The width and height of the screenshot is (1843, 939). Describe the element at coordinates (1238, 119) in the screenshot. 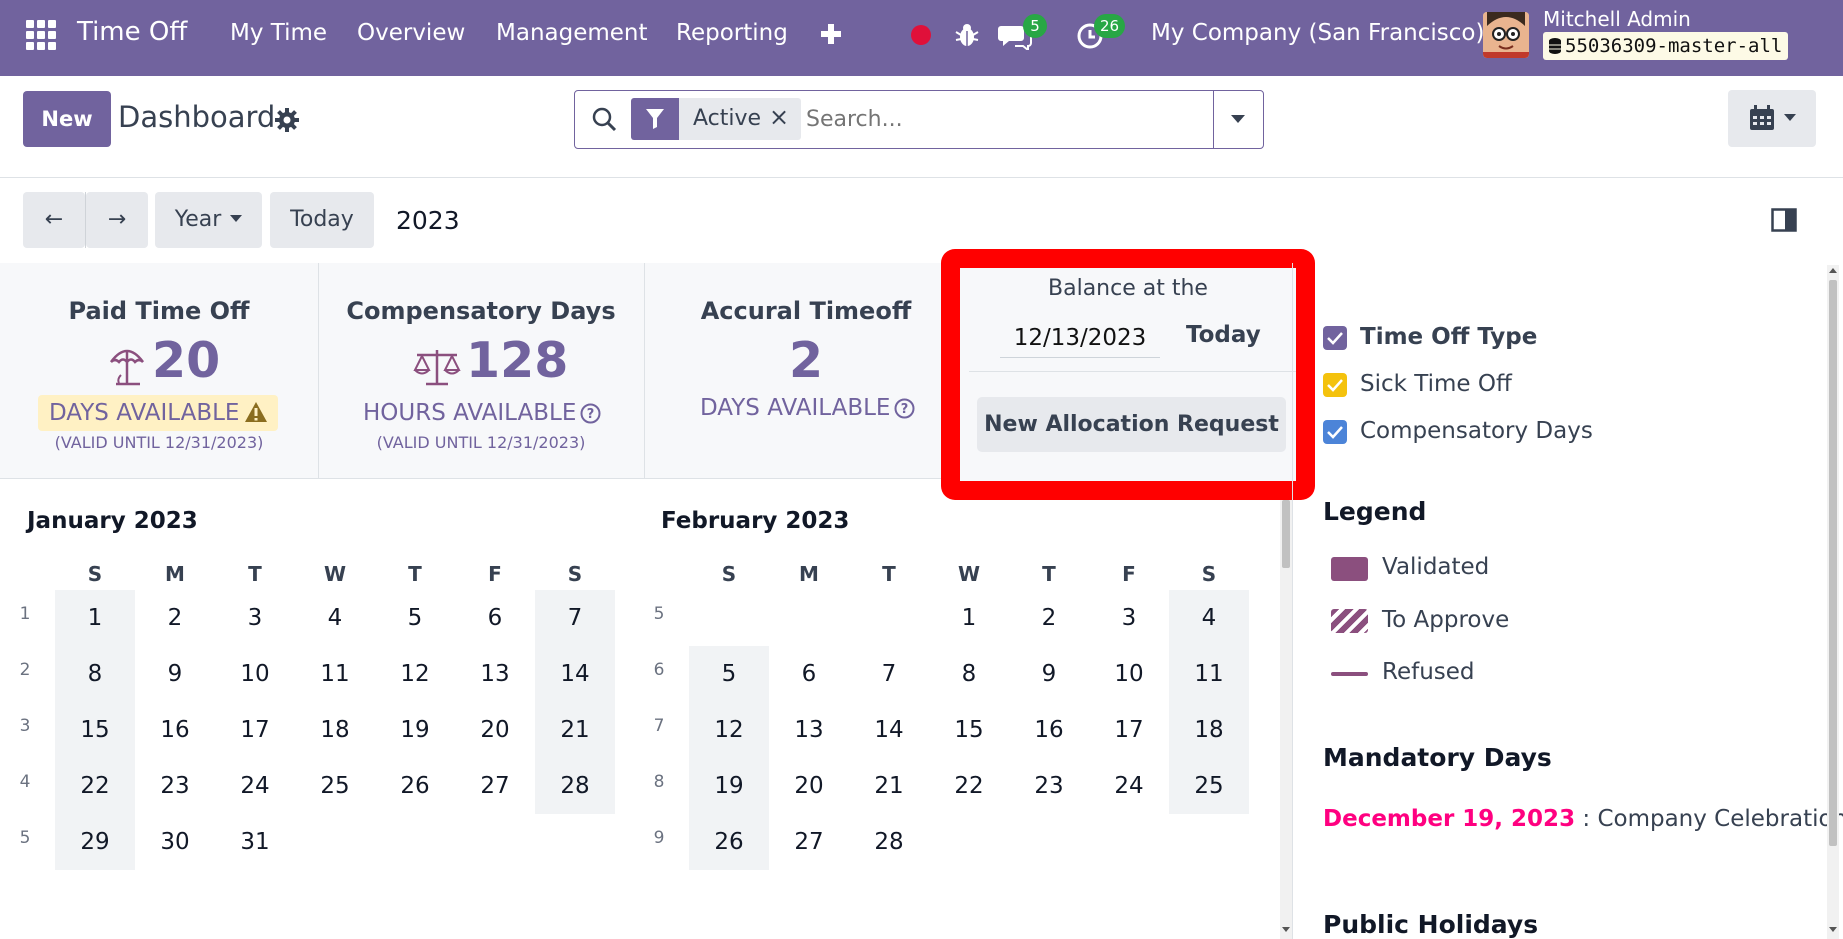

I see `search-dropdown-toggle-icon` at that location.